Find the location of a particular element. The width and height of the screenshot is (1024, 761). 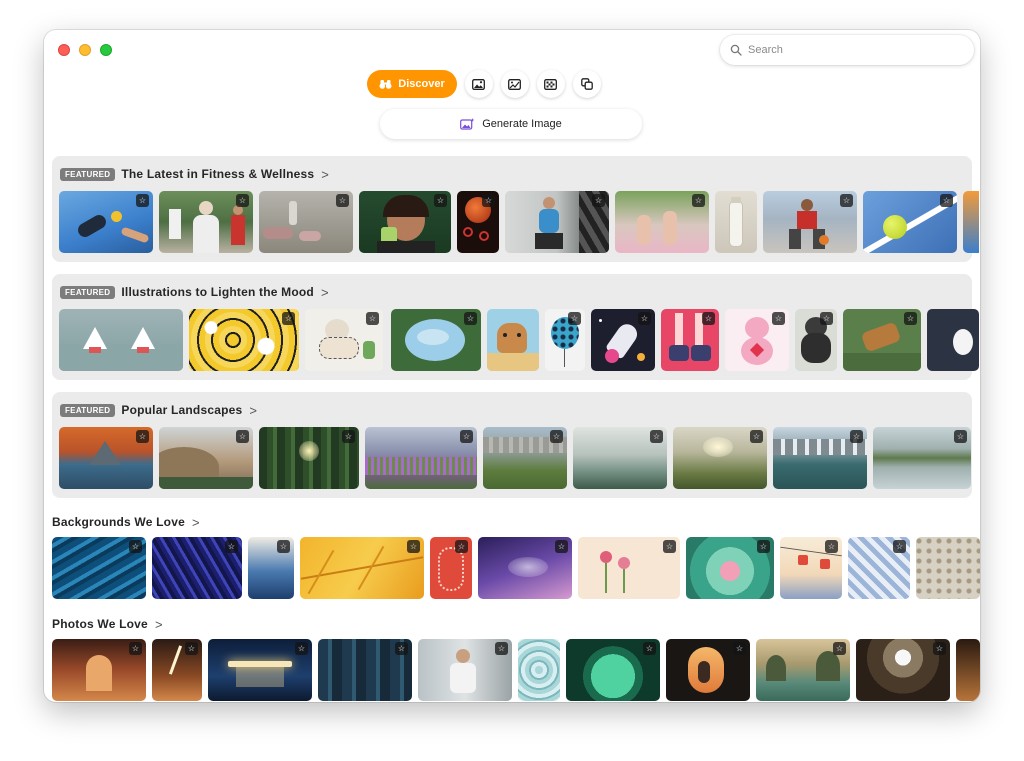

thumbnail-green-petri: ☆ is located at coordinates (613, 670).